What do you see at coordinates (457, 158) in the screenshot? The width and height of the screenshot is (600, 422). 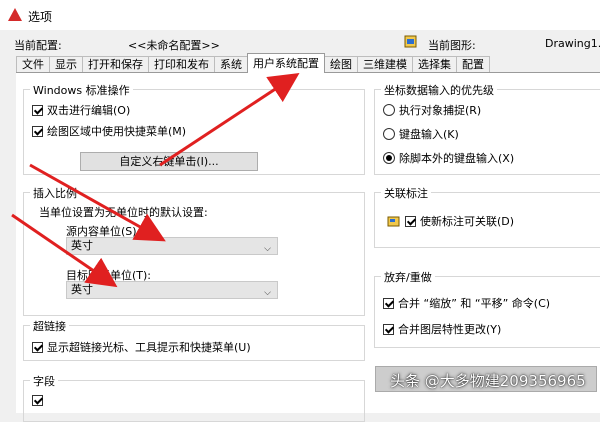 I see `coord-keyboard-except-scripts-label: 除脚本外的键盘输入(X)` at bounding box center [457, 158].